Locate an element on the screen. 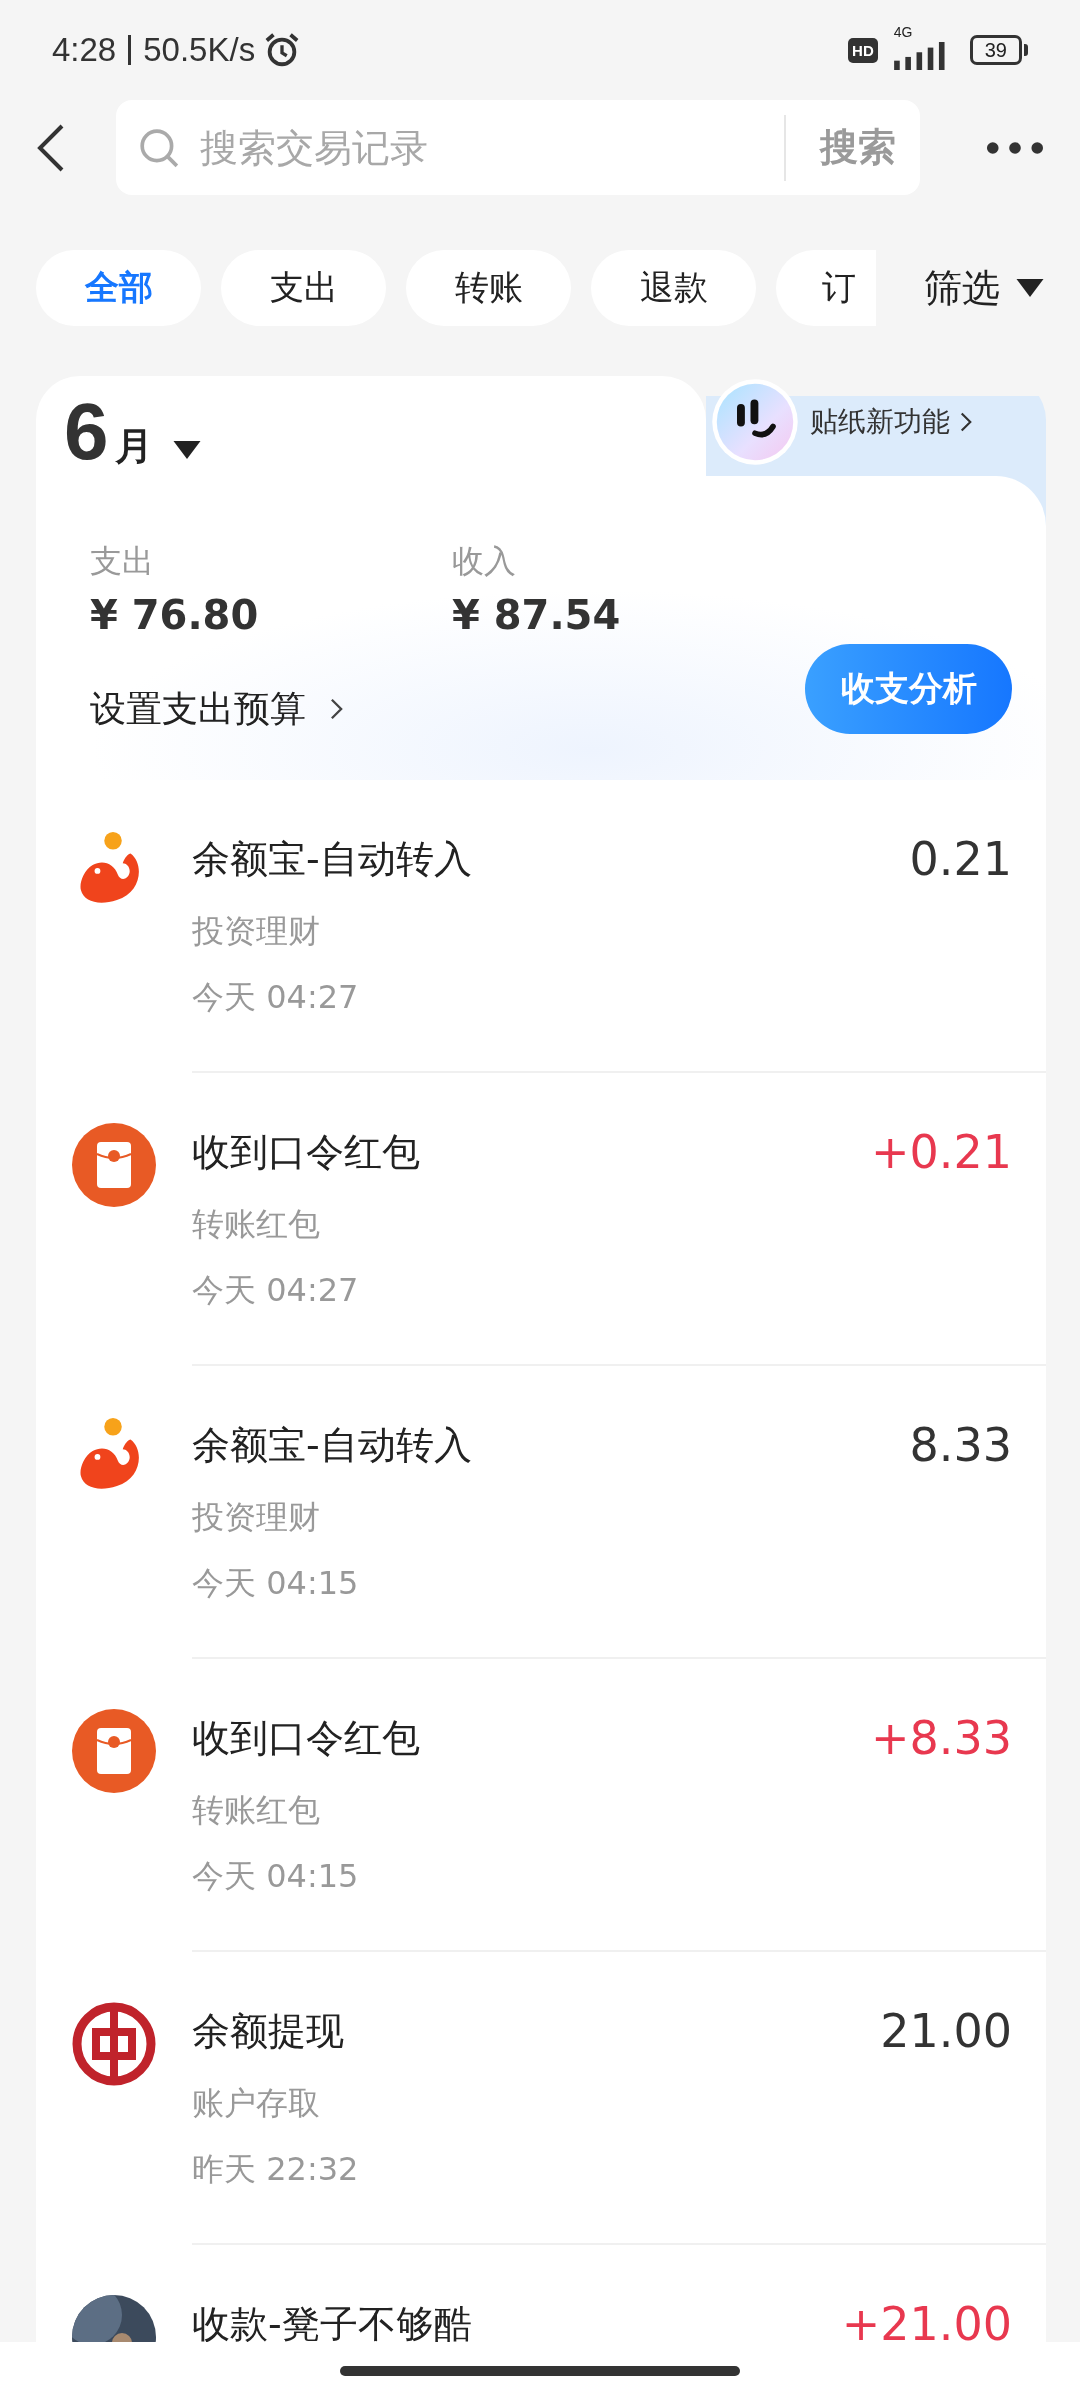 The image size is (1080, 2400). expense-total: ¥ 76.80 is located at coordinates (175, 615).